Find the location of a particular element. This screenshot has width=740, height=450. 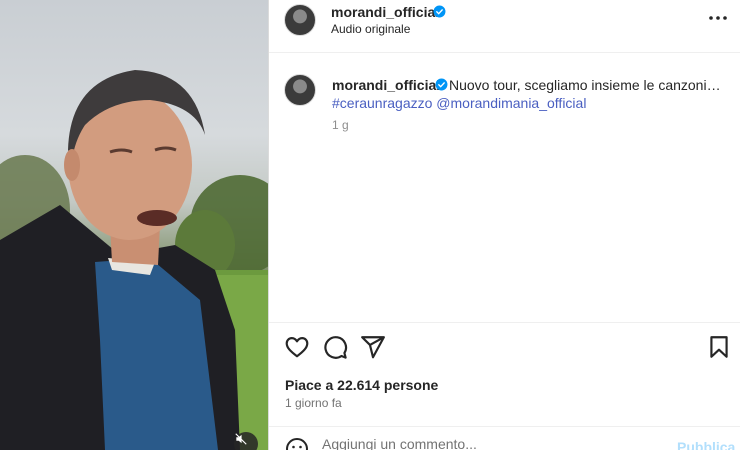

mute-button is located at coordinates (246, 441).